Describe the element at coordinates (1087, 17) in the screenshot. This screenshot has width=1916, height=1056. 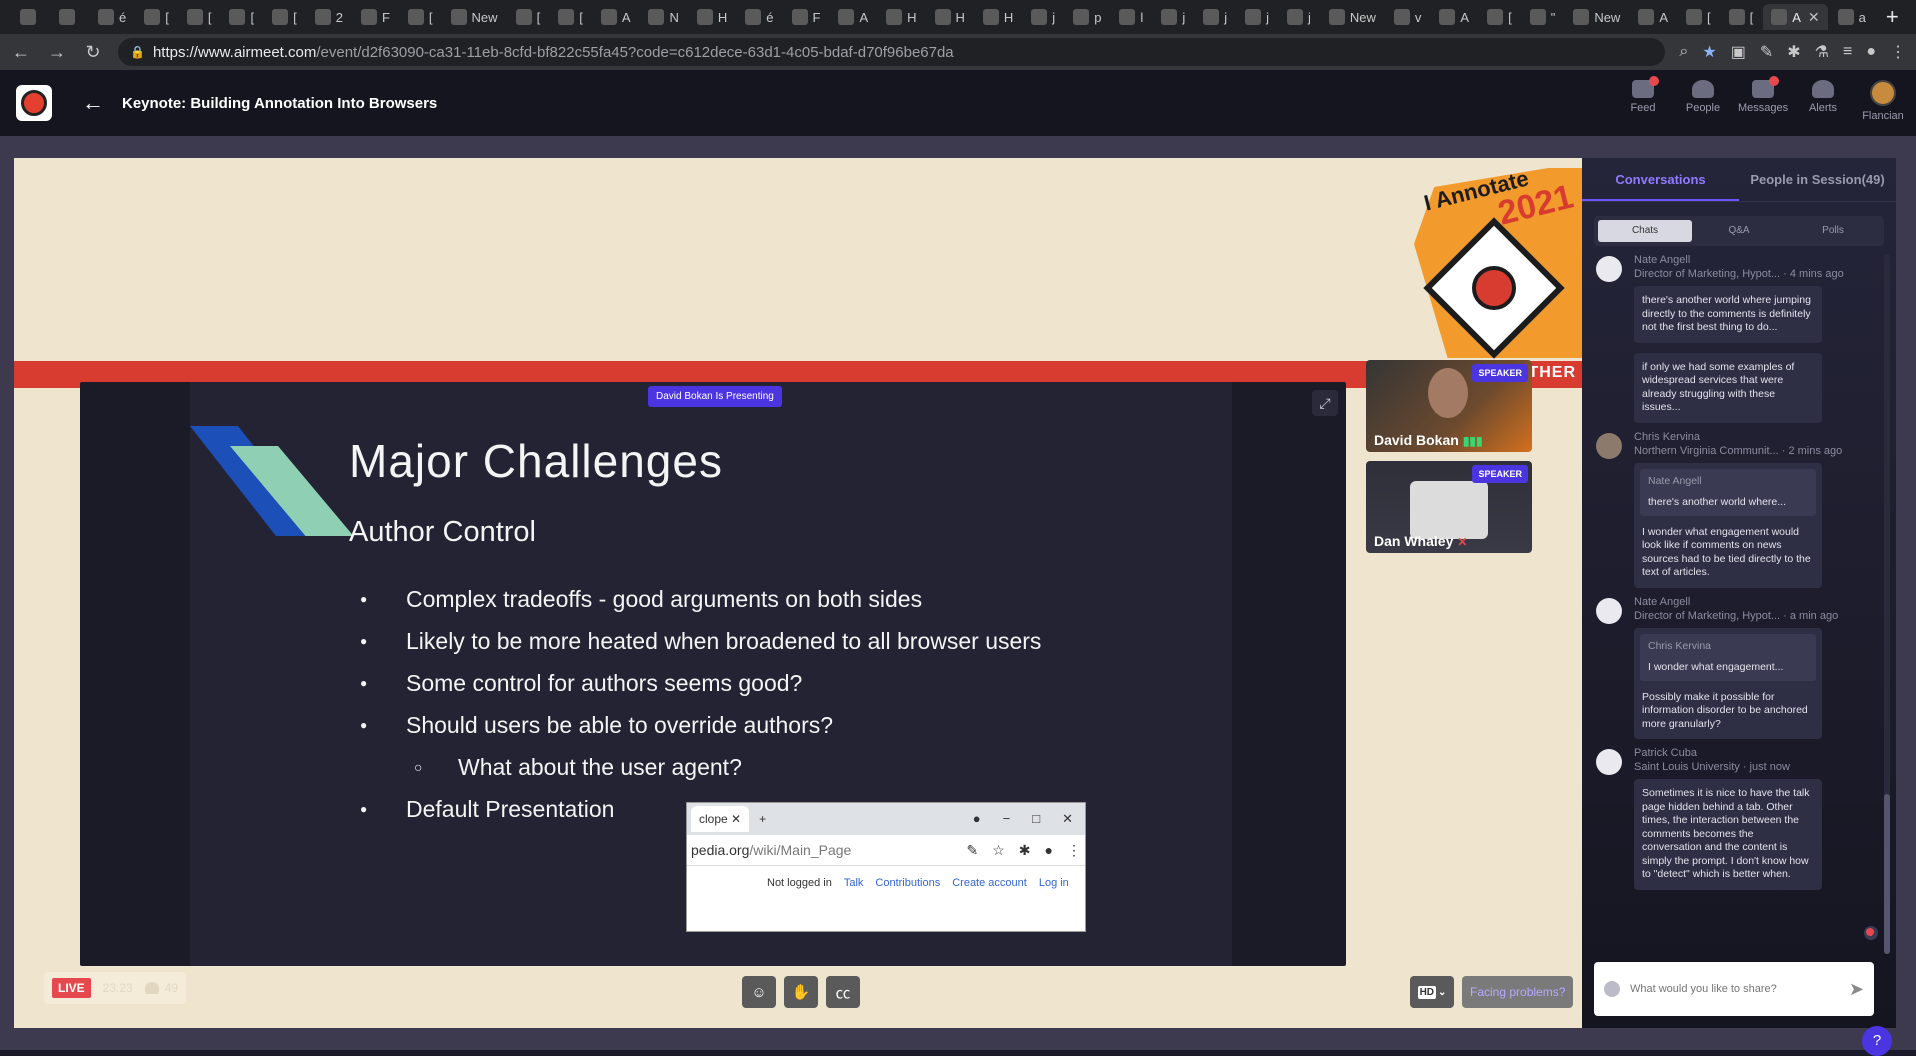
I see `browser-tab: p` at that location.